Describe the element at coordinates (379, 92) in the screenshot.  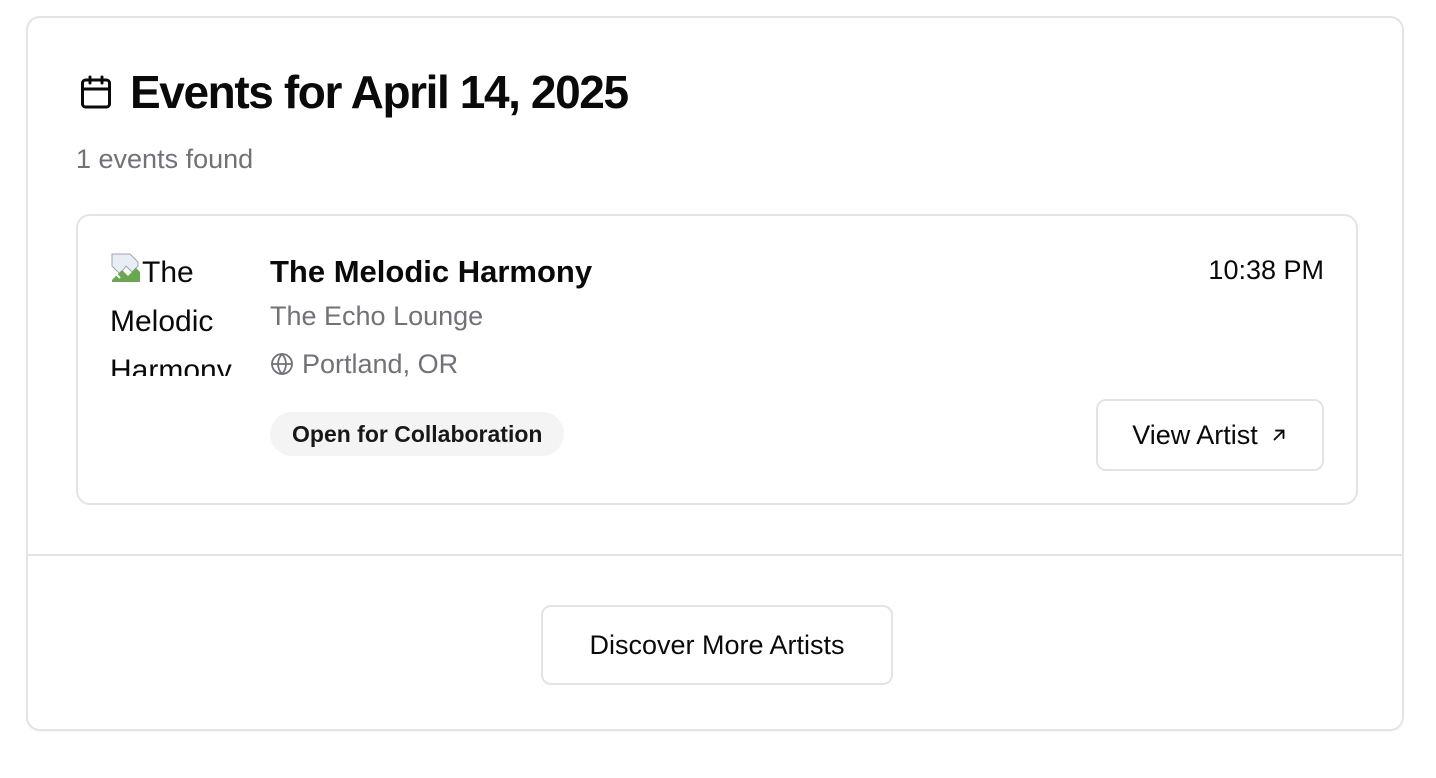
I see `page-title: Events for April 14, 2025` at that location.